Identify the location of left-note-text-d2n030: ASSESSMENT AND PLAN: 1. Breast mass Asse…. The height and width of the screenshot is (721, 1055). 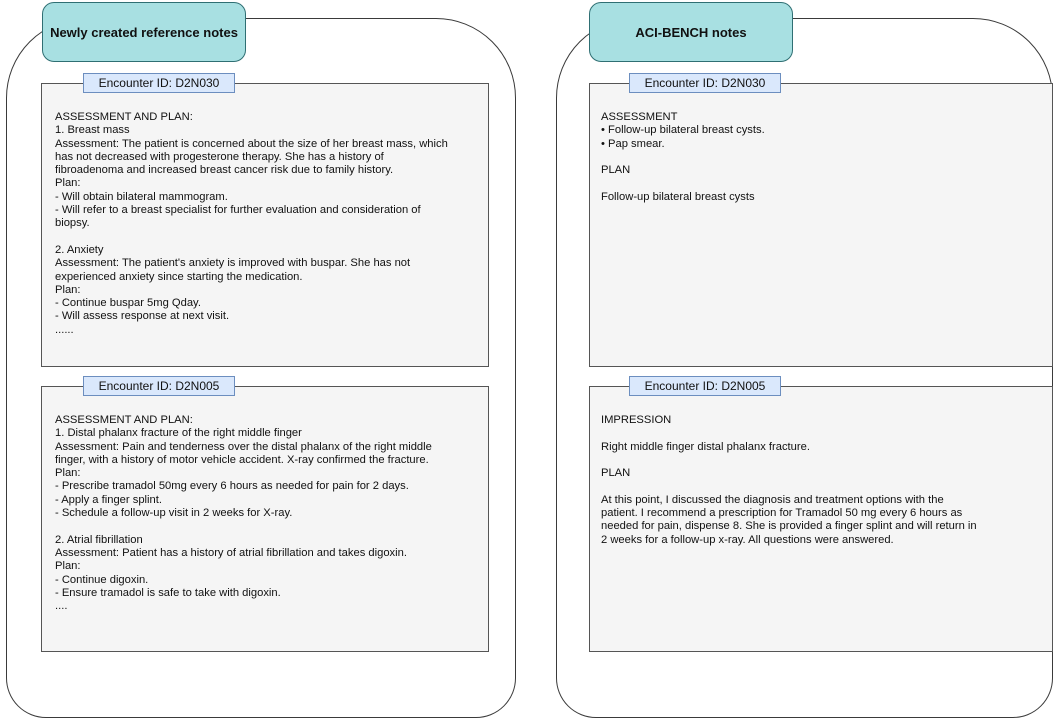
(251, 223).